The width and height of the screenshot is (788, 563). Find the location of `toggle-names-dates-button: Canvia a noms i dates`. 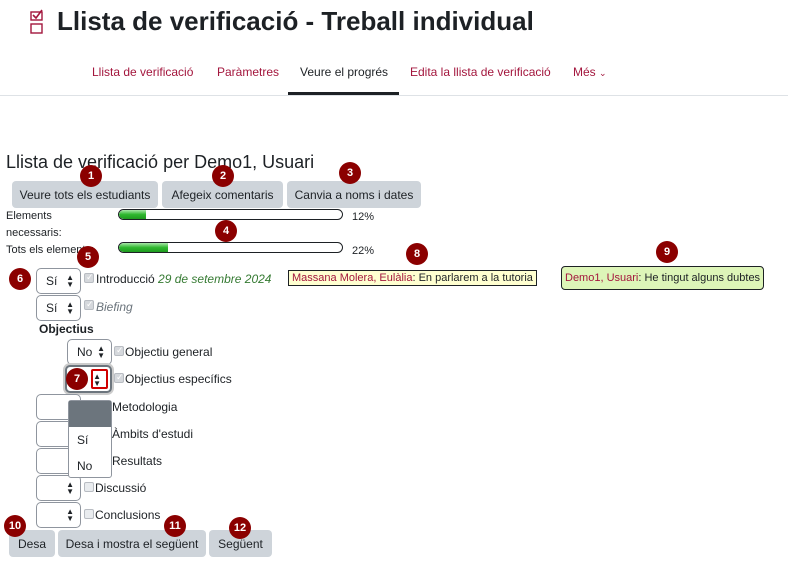

toggle-names-dates-button: Canvia a noms i dates is located at coordinates (354, 194).